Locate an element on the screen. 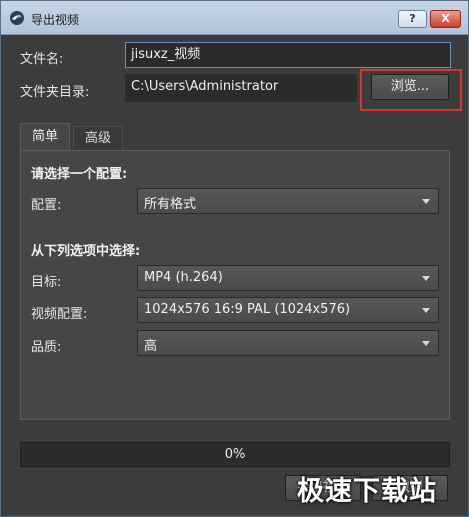 This screenshot has height=517, width=469. tab-advanced: 高级 is located at coordinates (98, 138).